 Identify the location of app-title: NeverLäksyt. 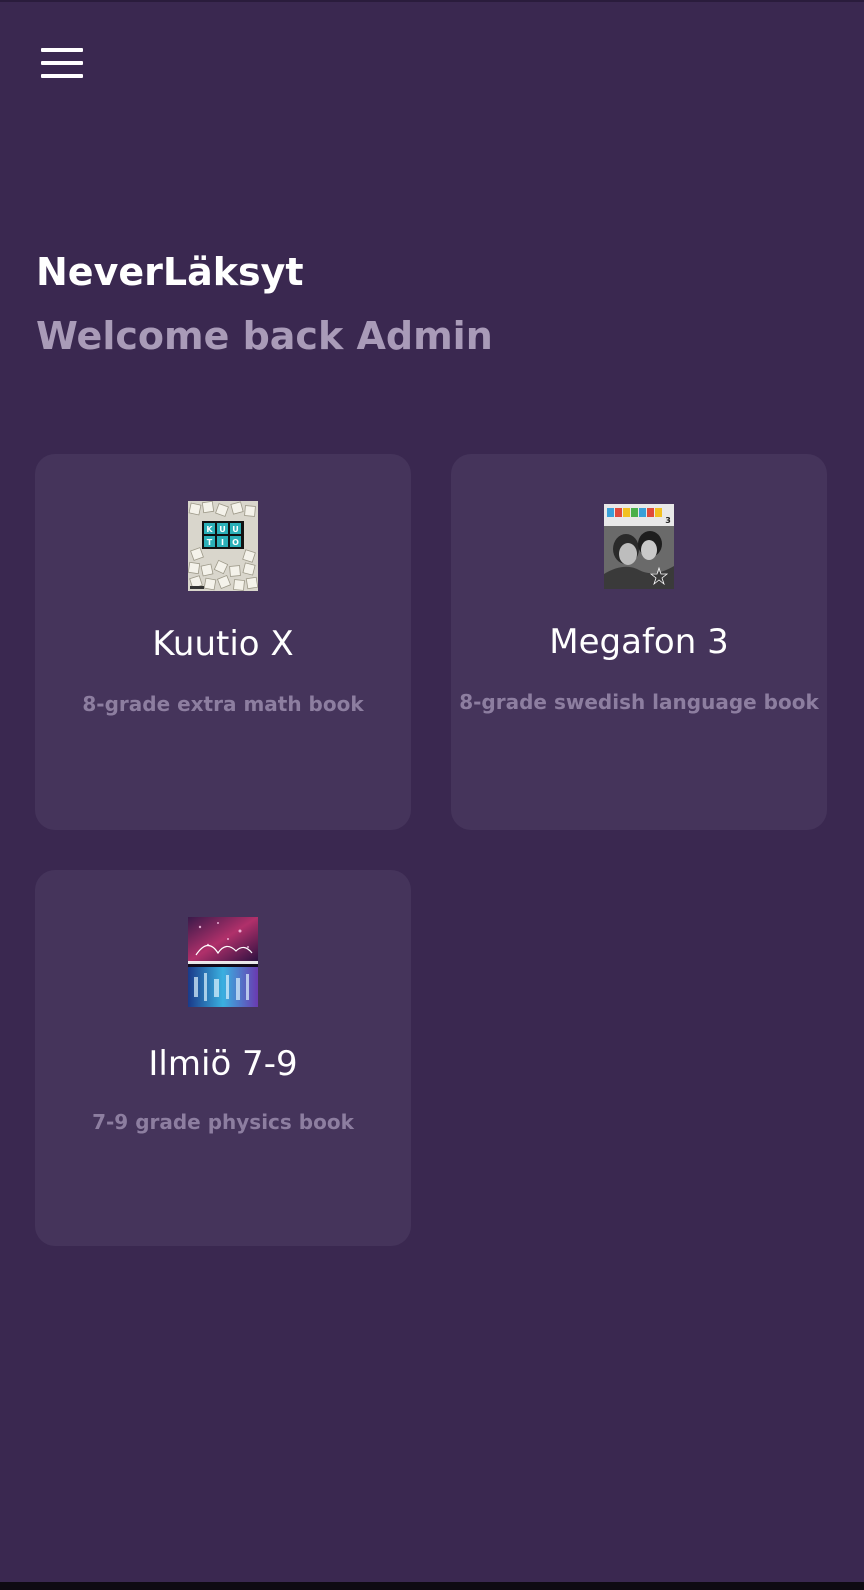
(170, 272).